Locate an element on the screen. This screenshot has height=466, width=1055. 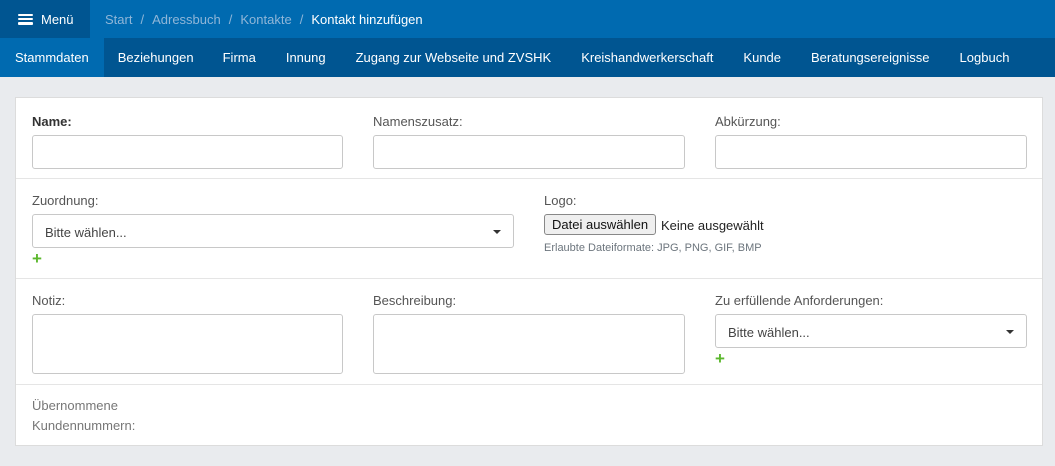
anforderungen-label: Zu erfüllende Anforderungen: is located at coordinates (799, 300).